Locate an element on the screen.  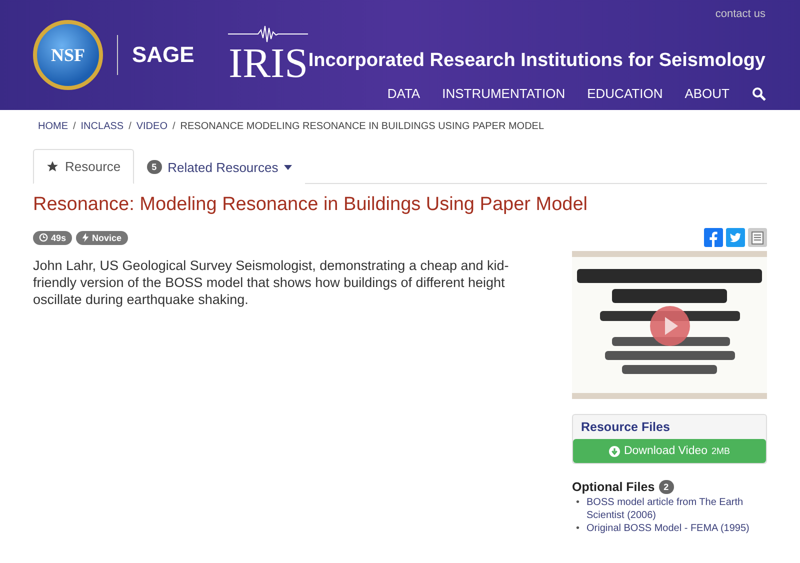
twitter-icon is located at coordinates (735, 237).